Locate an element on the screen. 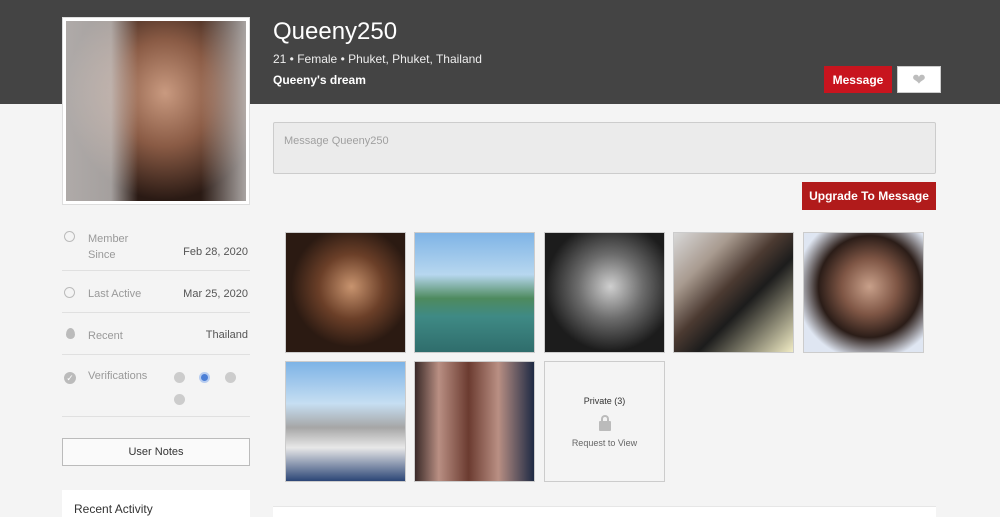 This screenshot has width=1000, height=517. member-since-label: Member Since is located at coordinates (108, 247).